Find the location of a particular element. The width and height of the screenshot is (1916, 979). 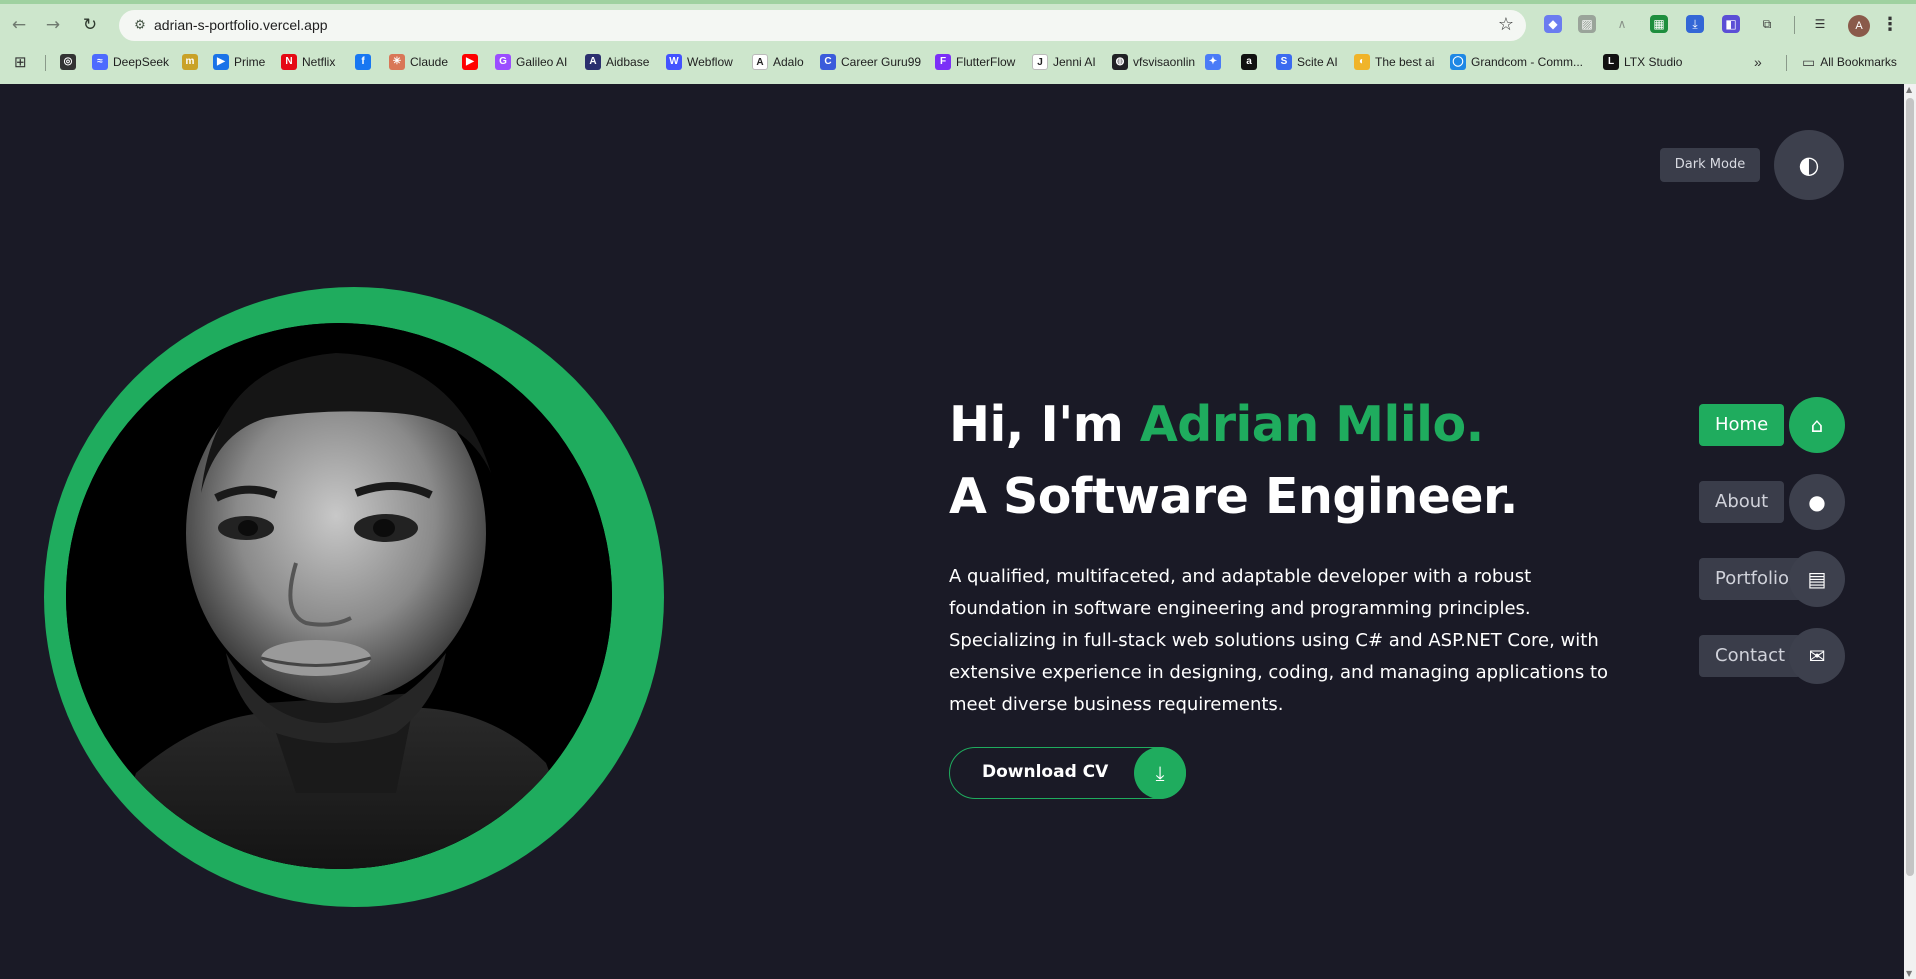

back-arrow-icon: ← is located at coordinates (19, 25).